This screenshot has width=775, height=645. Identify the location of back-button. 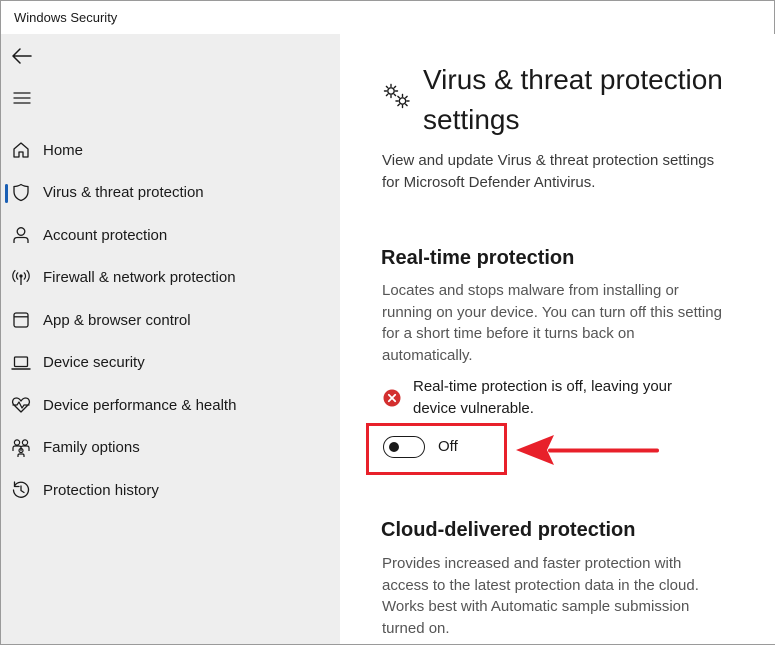
(22, 56).